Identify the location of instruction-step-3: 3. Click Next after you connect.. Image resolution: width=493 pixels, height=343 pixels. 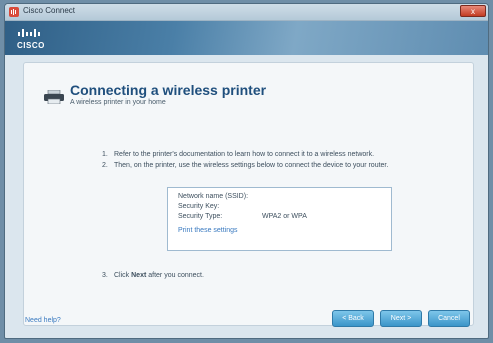
(153, 275).